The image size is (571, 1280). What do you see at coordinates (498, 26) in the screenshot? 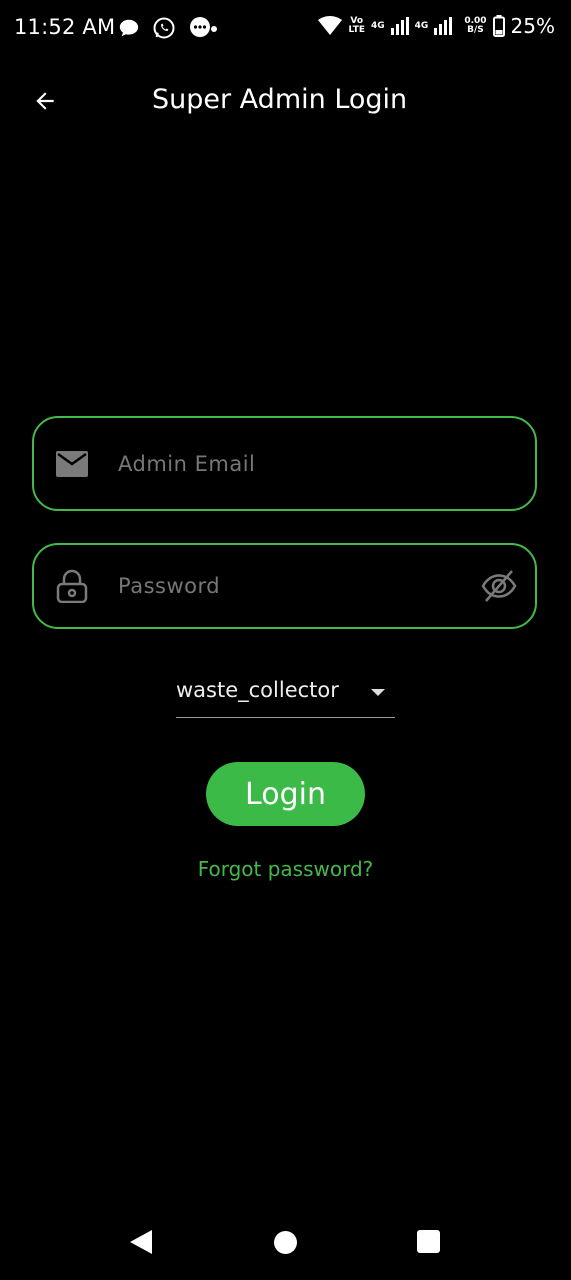
I see `battery-icon` at bounding box center [498, 26].